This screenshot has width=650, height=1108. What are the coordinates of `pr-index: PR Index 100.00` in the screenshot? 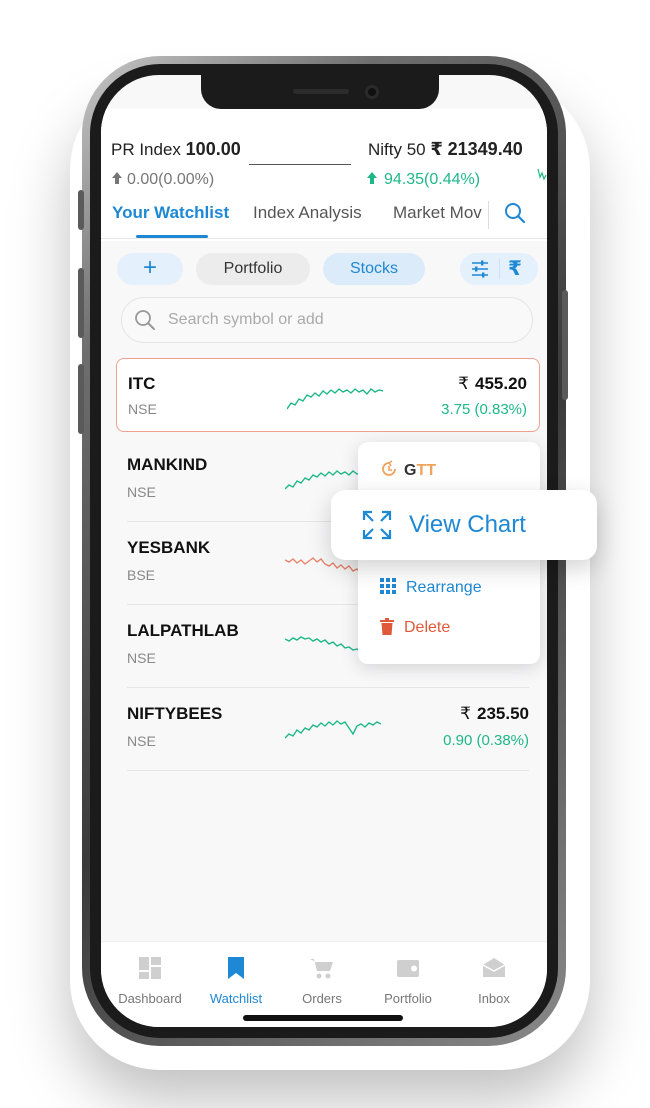 It's located at (176, 149).